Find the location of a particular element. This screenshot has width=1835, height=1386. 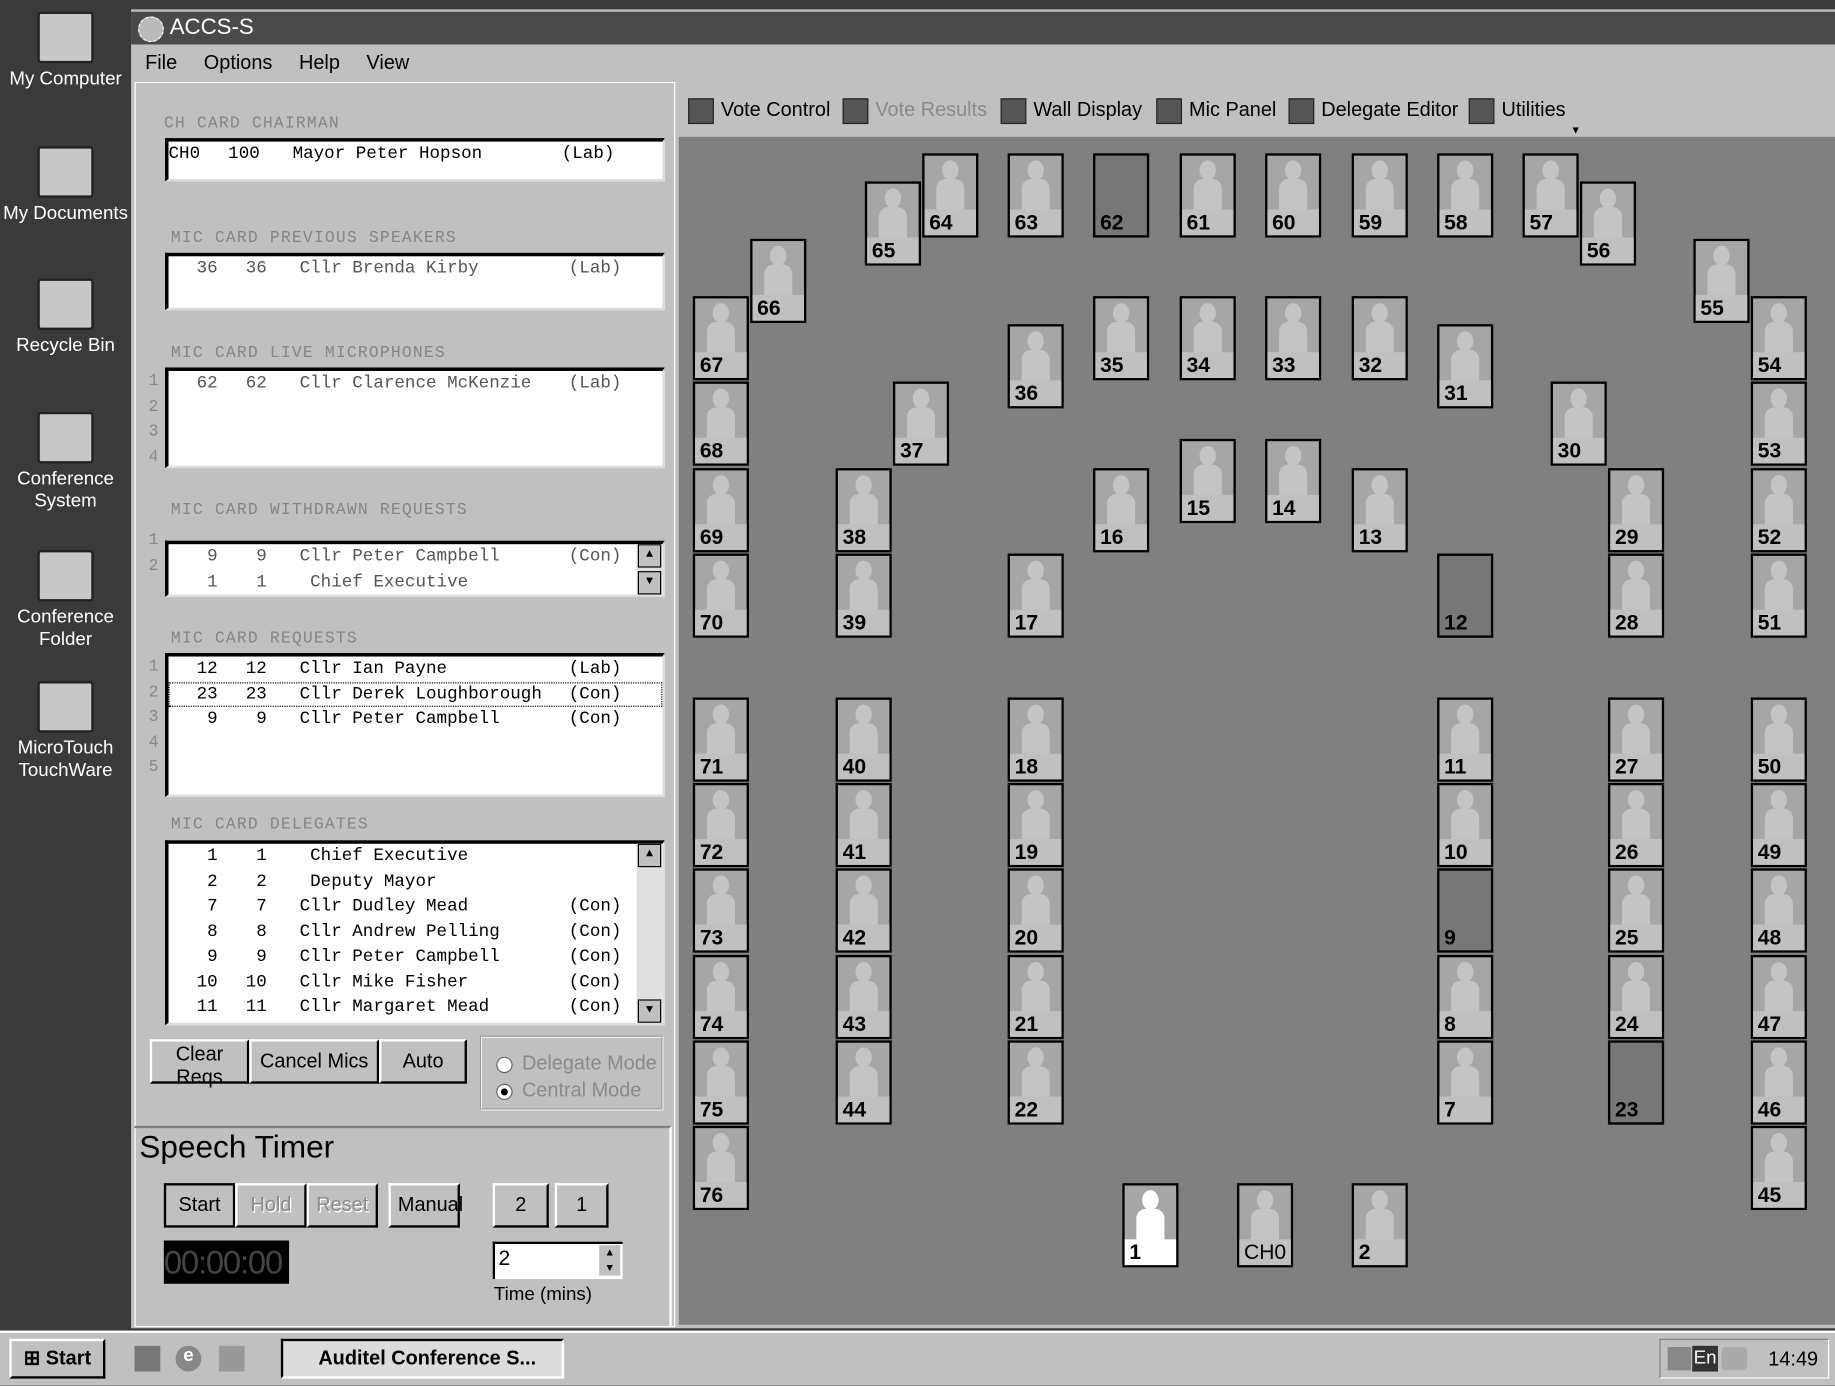

list-row: 9 9 Cllr Peter Campbell (Con) is located at coordinates (416, 956).